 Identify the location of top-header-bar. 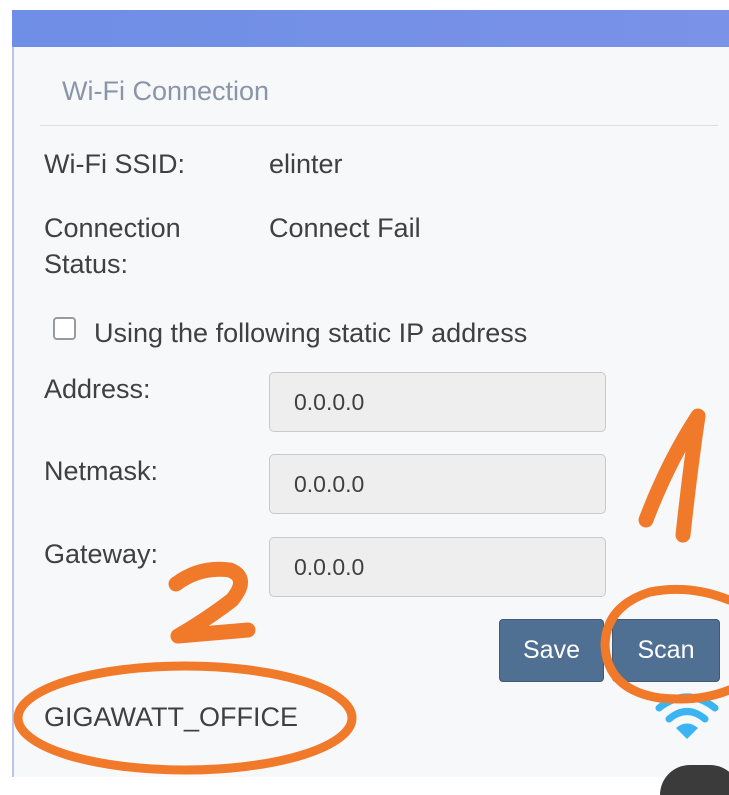
(370, 28).